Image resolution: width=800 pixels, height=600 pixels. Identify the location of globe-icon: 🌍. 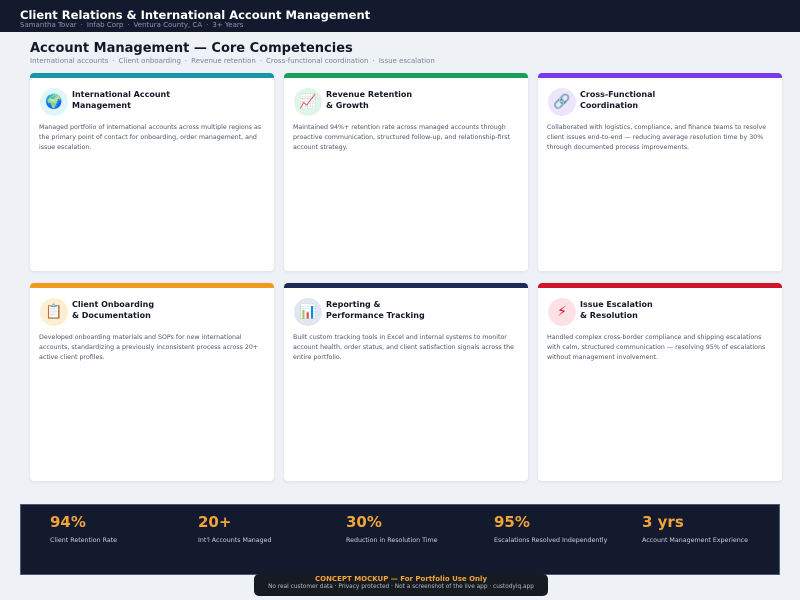
(54, 102).